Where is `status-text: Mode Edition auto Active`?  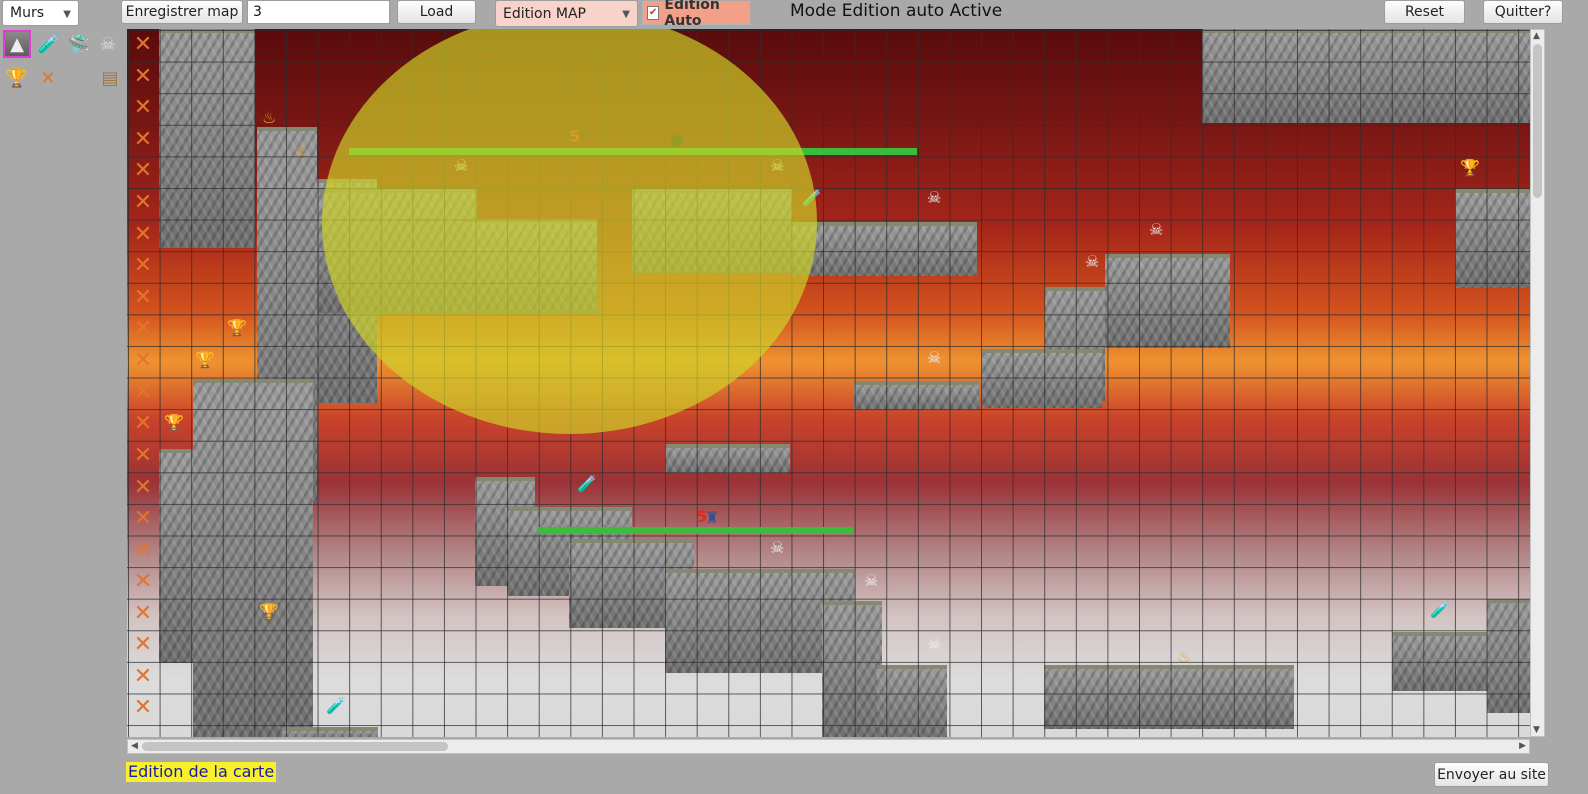 status-text: Mode Edition auto Active is located at coordinates (896, 11).